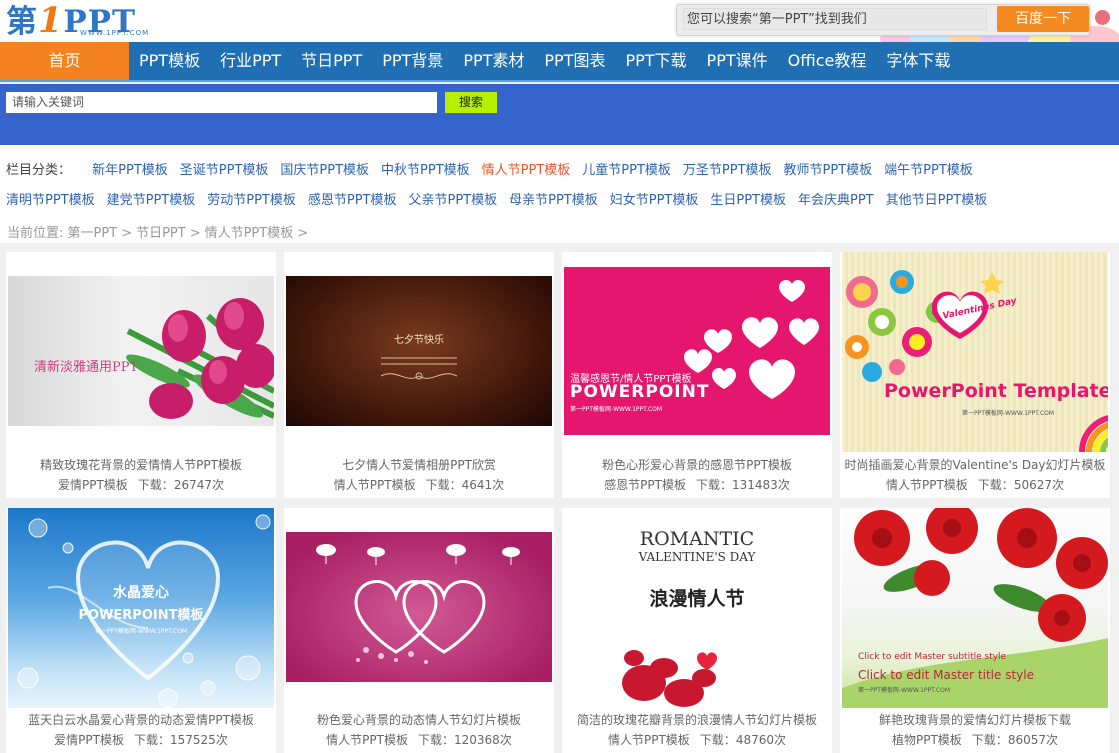  Describe the element at coordinates (324, 170) in the screenshot. I see `category-link: 国庆节PPT模板` at that location.